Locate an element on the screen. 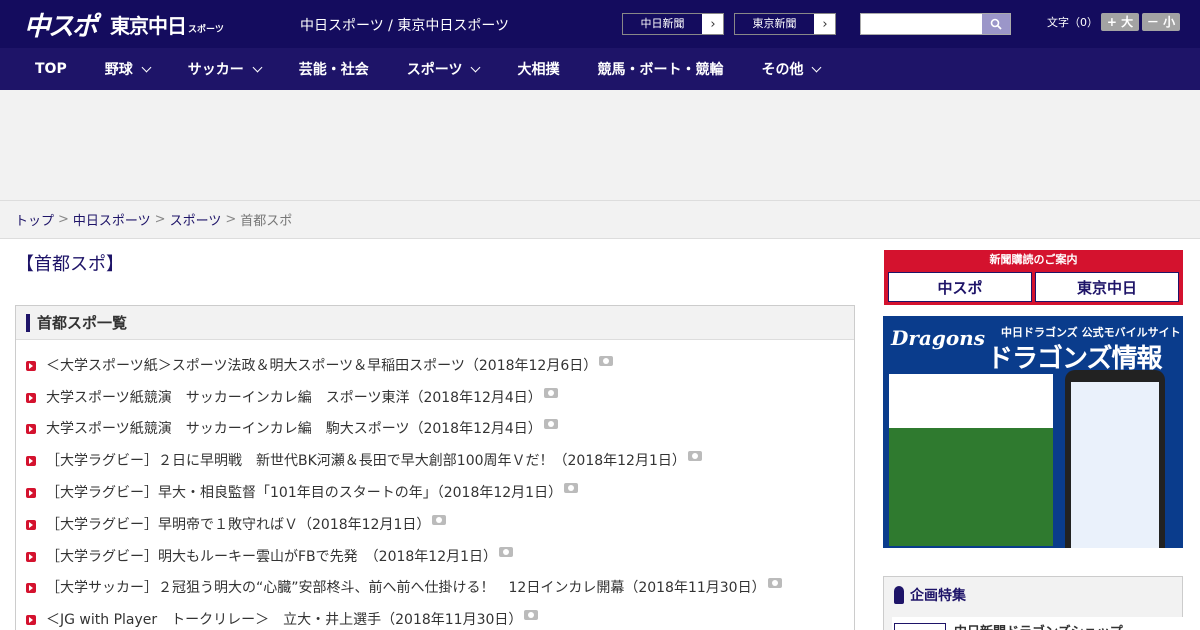 The image size is (1200, 630). nav-item-label: 芸能・社会 is located at coordinates (333, 70).